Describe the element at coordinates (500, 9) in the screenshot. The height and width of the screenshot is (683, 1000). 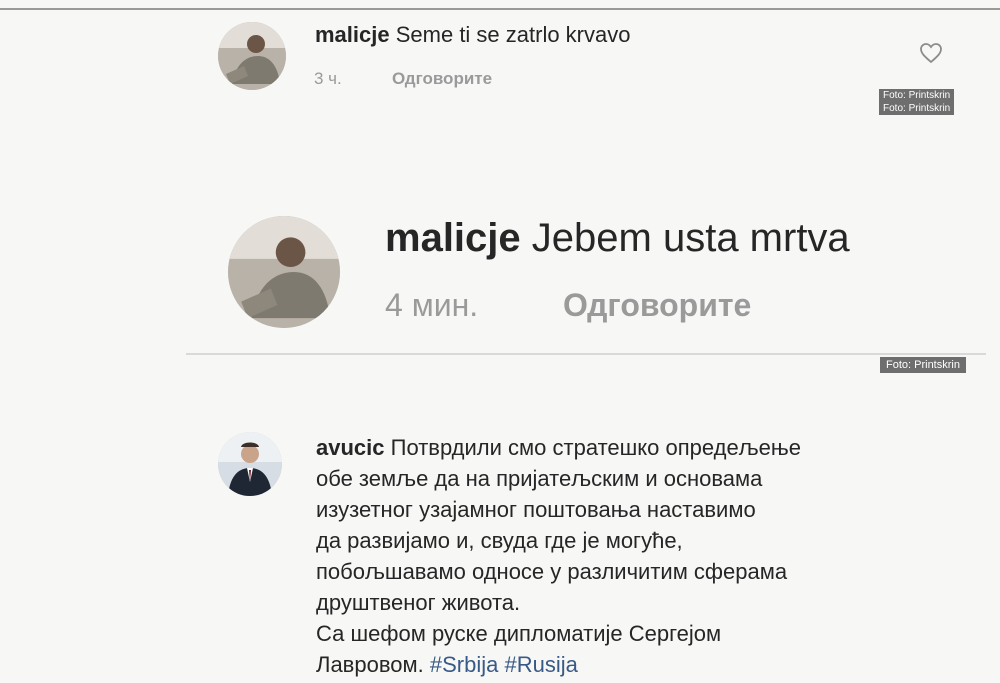
I see `top-divider` at that location.